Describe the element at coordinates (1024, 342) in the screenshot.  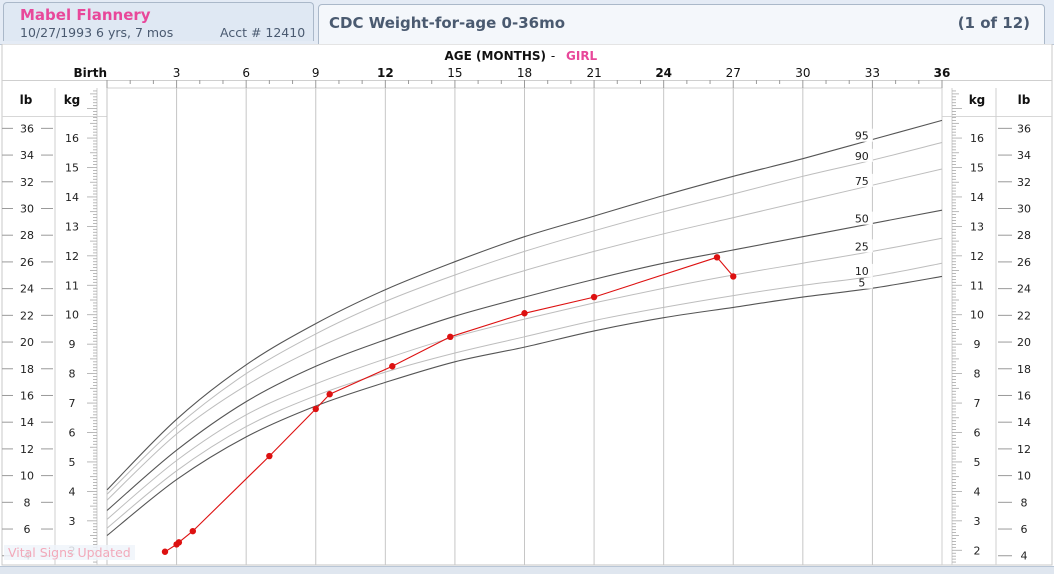
I see `right-lb-label: 20` at that location.